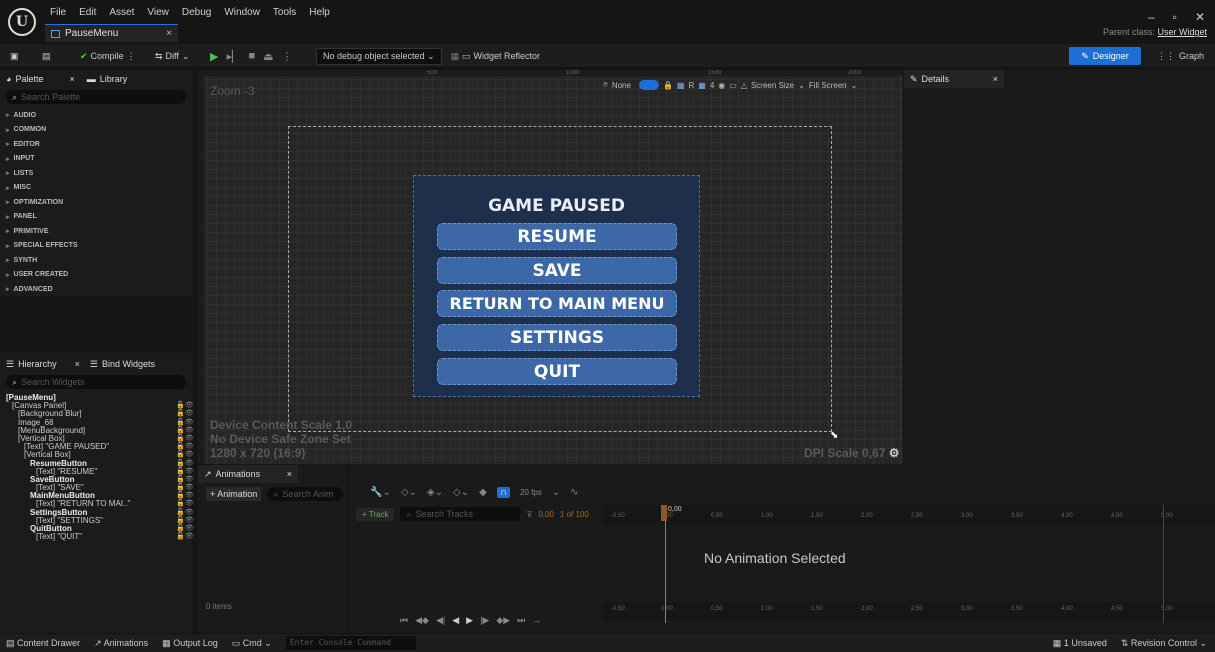 The width and height of the screenshot is (1215, 652). I want to click on unreal-logo: U, so click(22, 22).